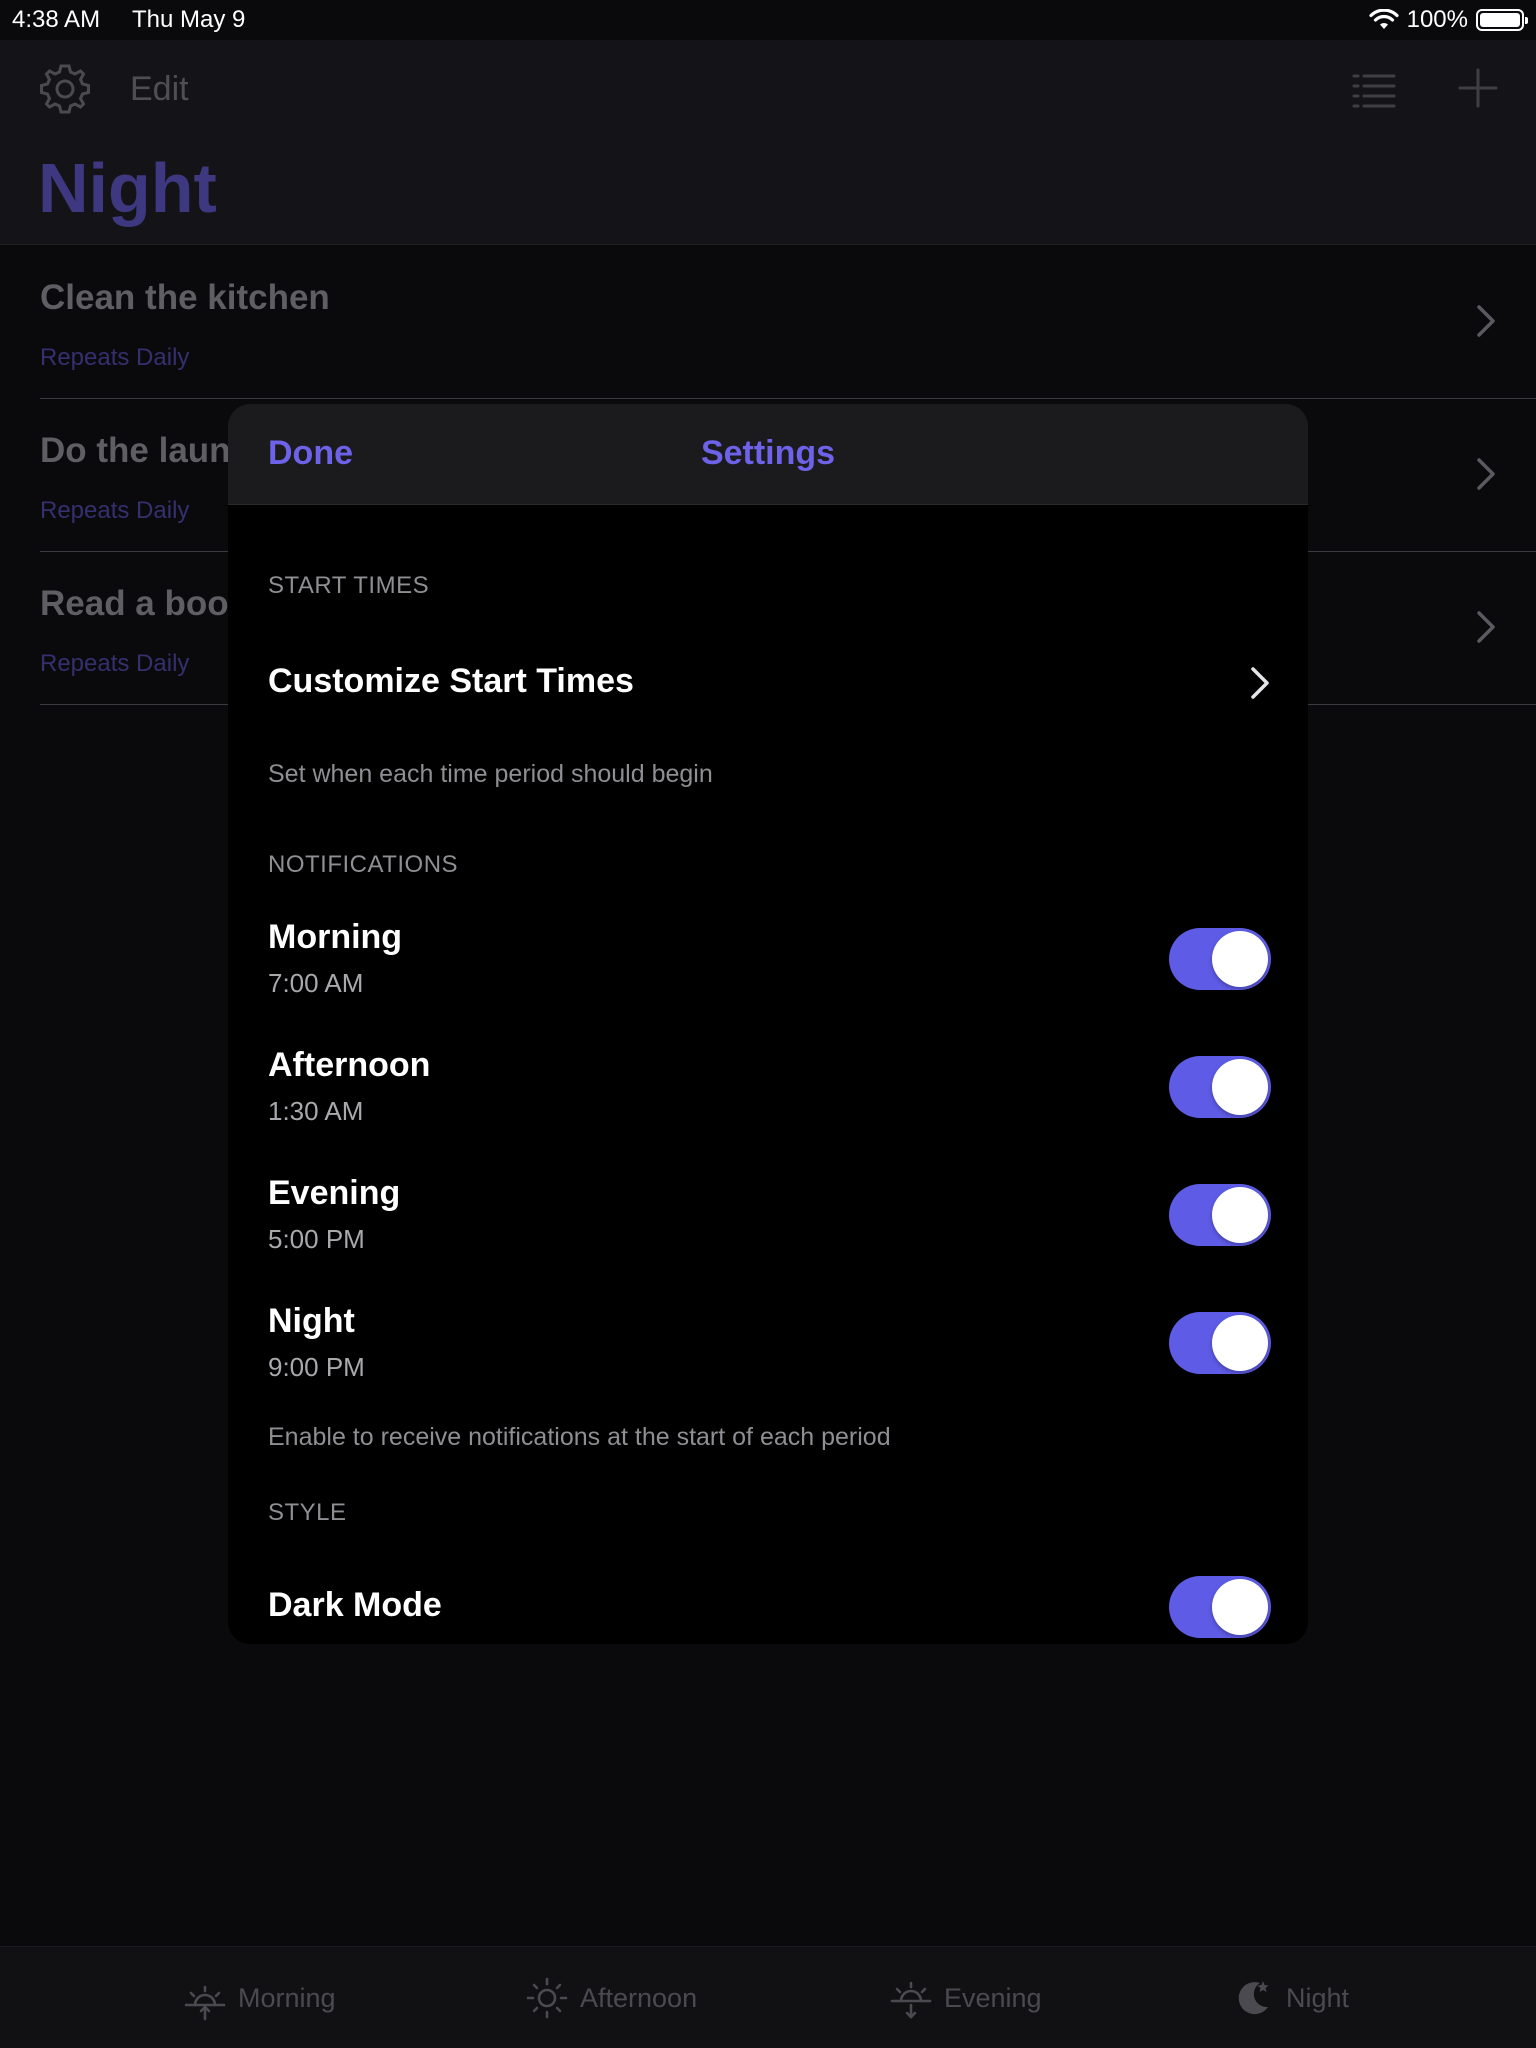  I want to click on notification-label: Evening, so click(334, 1193).